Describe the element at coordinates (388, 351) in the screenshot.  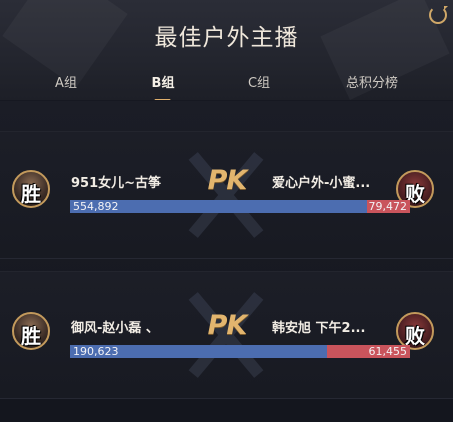
I see `right-score: 61,455` at that location.